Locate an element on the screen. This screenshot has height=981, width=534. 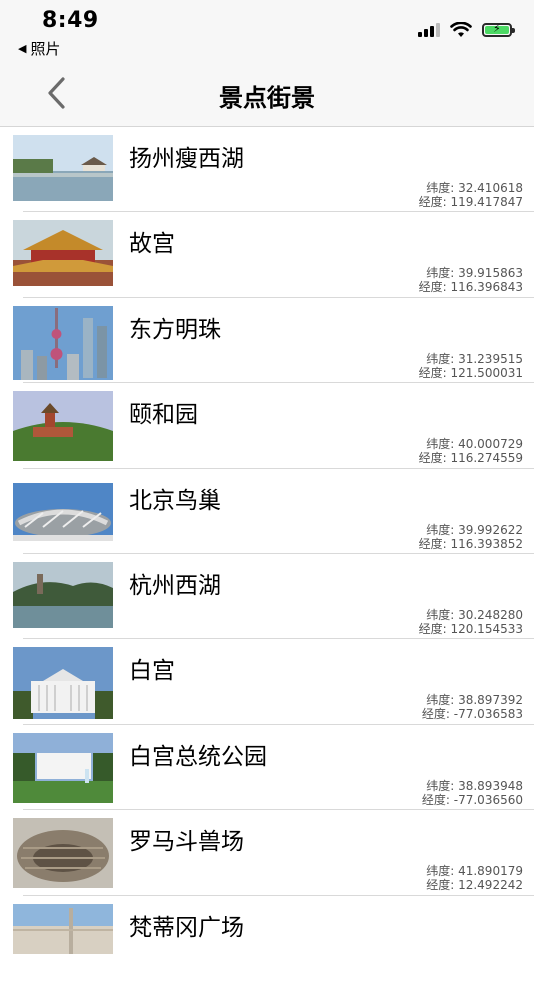
status-bar: 8:49 ◀ 照片 ⚡ is located at coordinates (267, 31).